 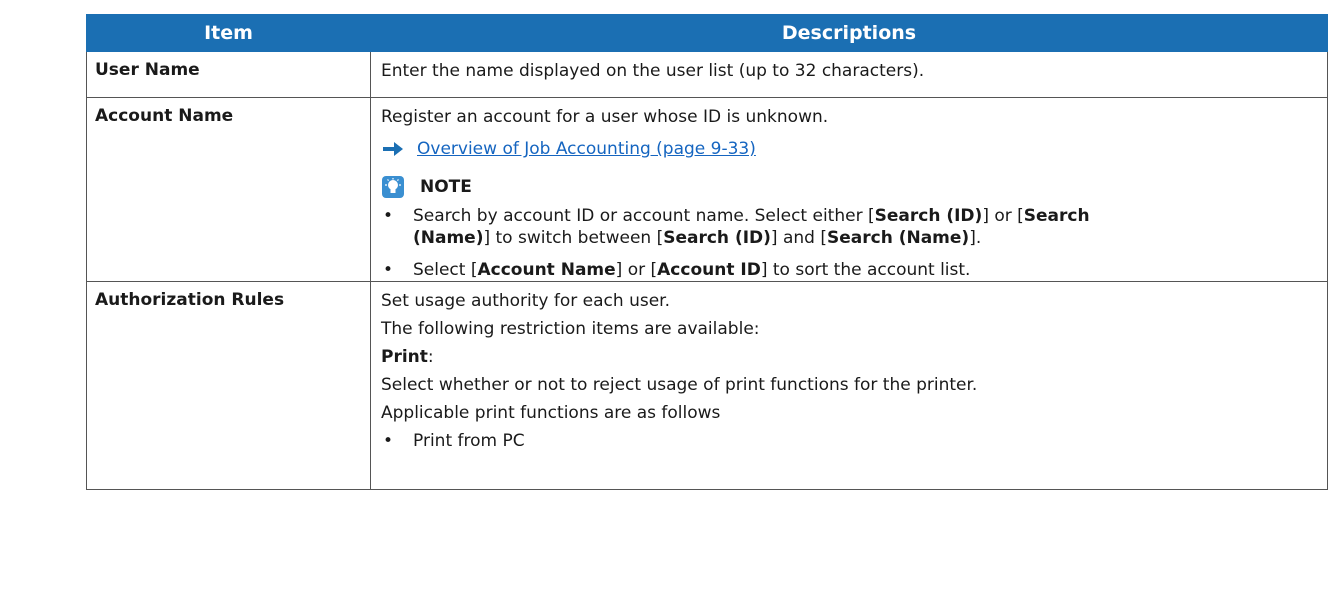 I want to click on note-title: NOTE, so click(x=446, y=187).